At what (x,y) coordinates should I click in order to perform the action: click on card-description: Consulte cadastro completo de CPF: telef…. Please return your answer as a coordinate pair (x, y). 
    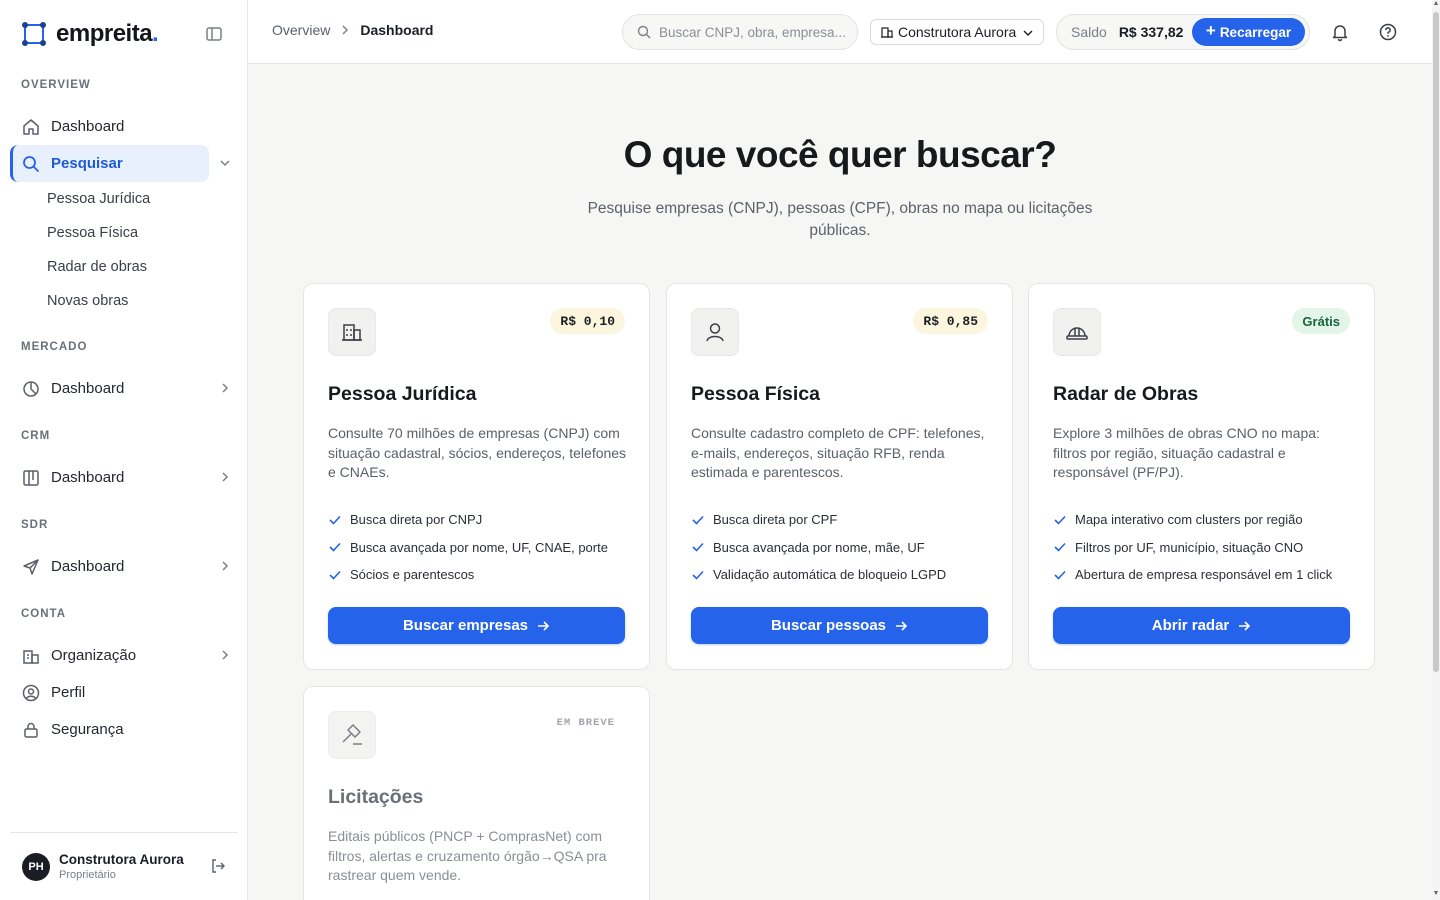
    Looking at the image, I should click on (838, 453).